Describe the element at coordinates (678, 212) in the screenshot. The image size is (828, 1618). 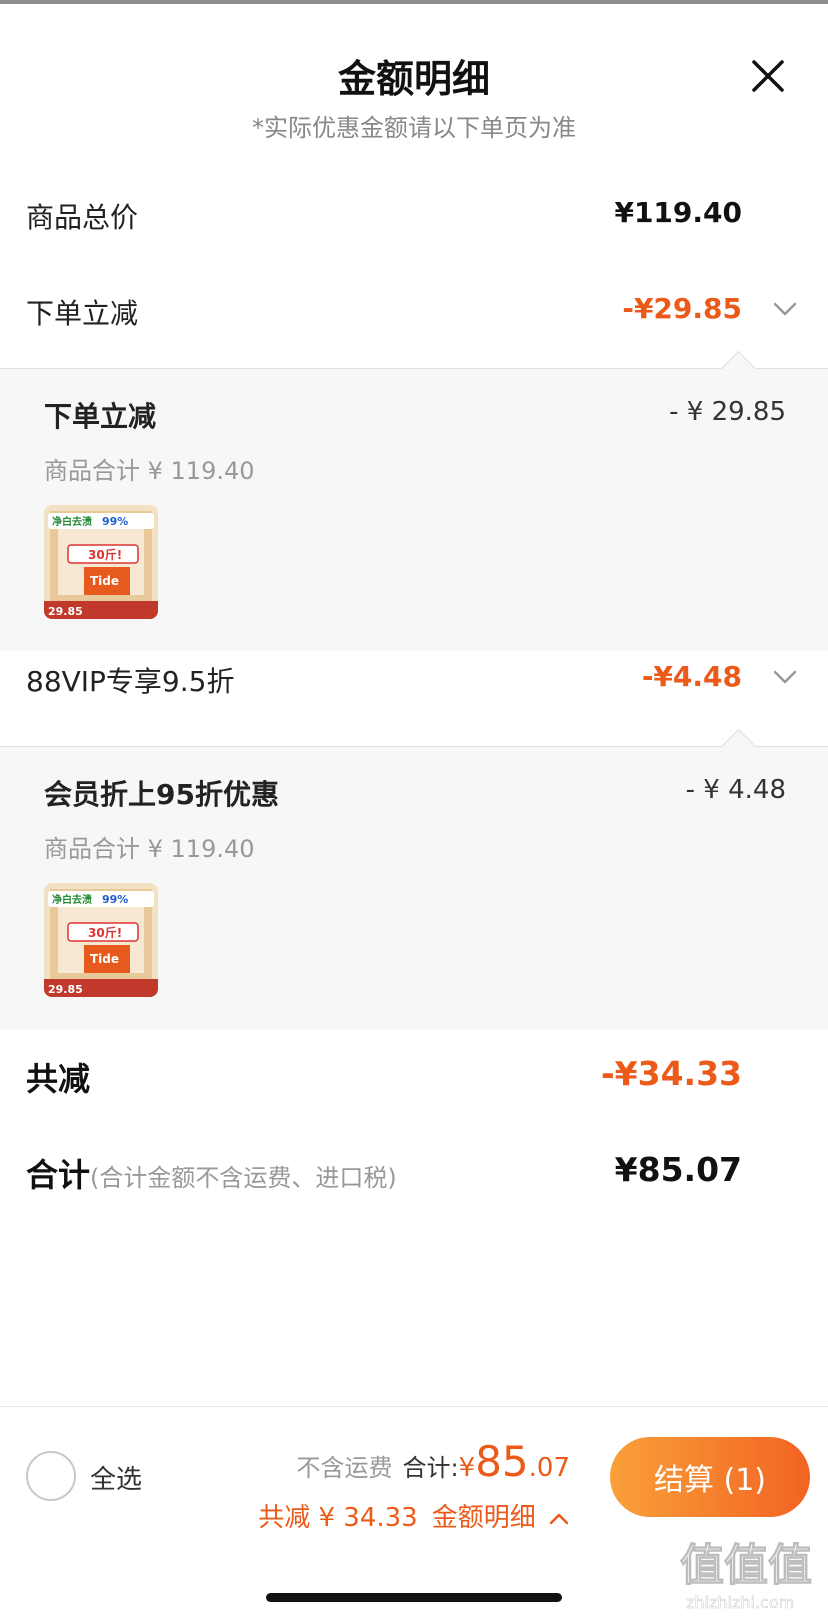
I see `goods-total-value: ¥119.40` at that location.